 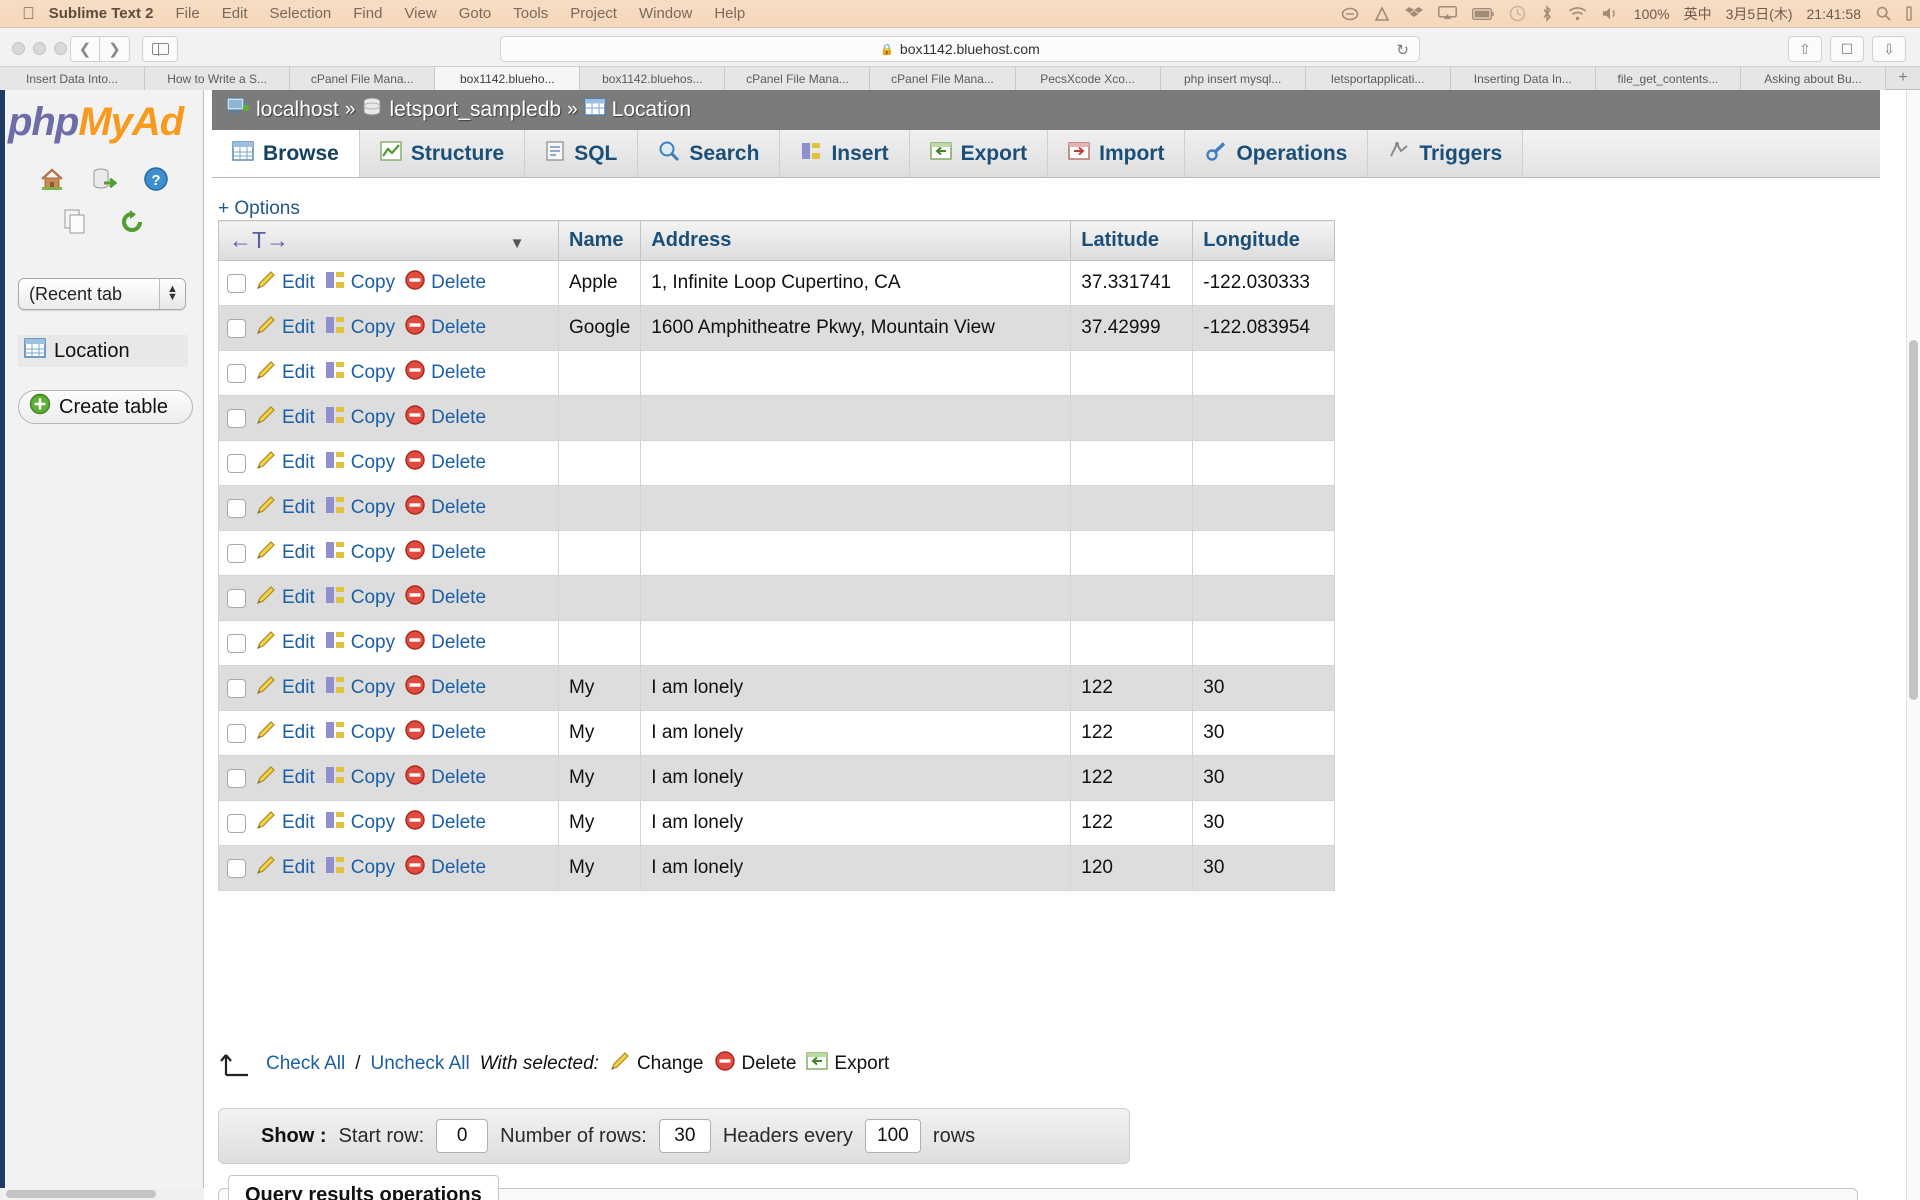 What do you see at coordinates (1847, 49) in the screenshot?
I see `tabs-overview-icon: ☐` at bounding box center [1847, 49].